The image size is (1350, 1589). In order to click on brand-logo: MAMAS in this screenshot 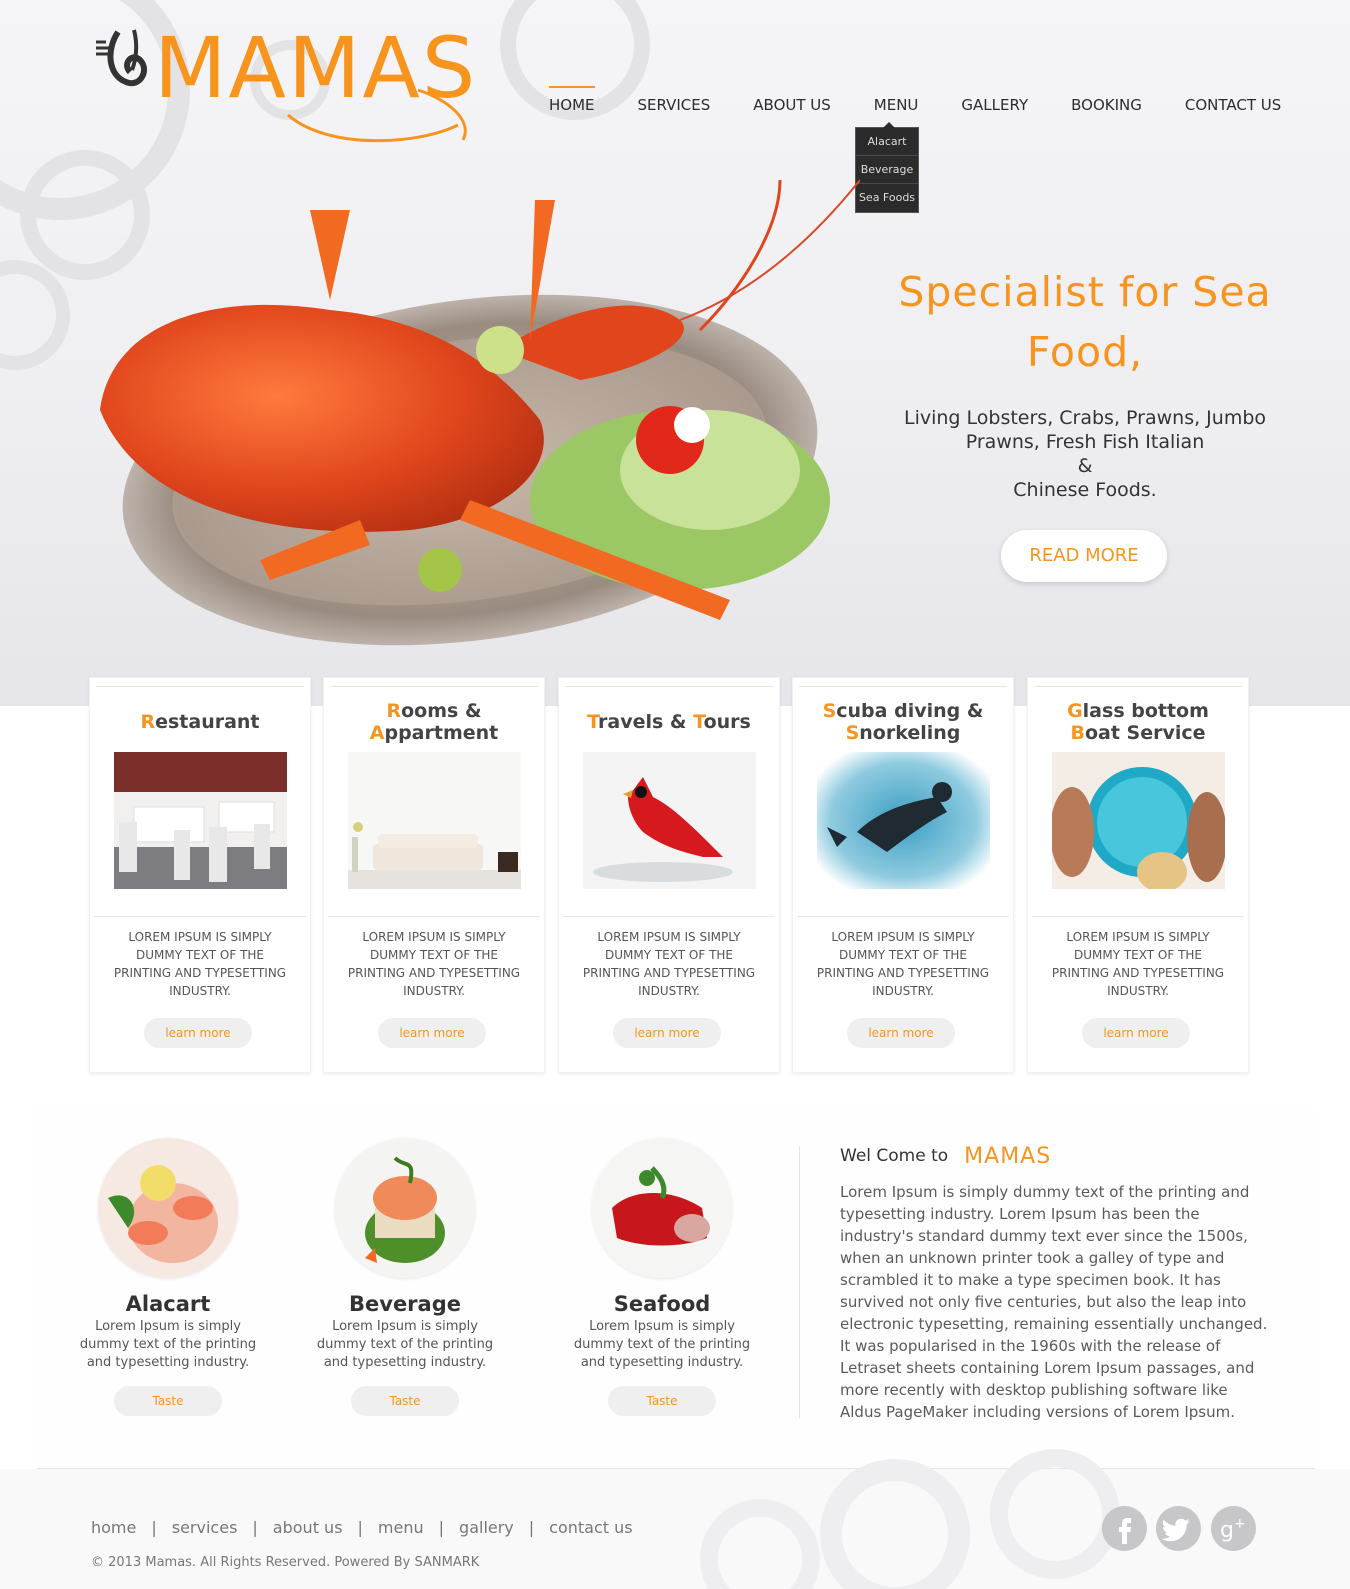, I will do `click(288, 82)`.